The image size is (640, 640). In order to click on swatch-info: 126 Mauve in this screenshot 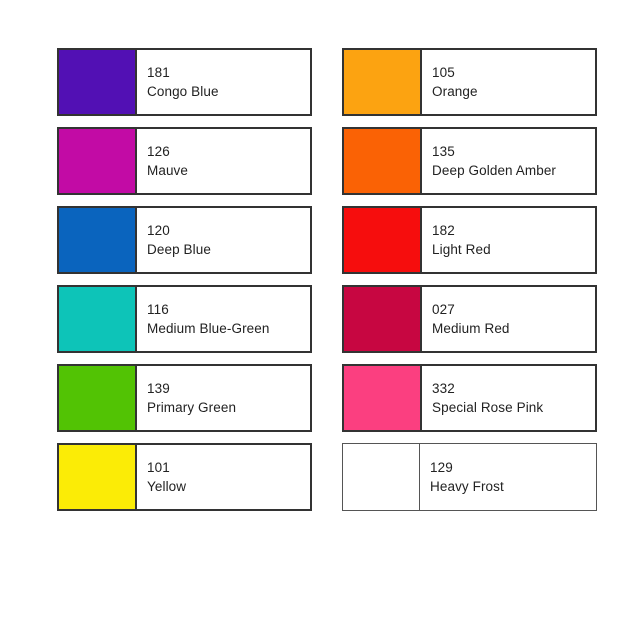, I will do `click(222, 161)`.